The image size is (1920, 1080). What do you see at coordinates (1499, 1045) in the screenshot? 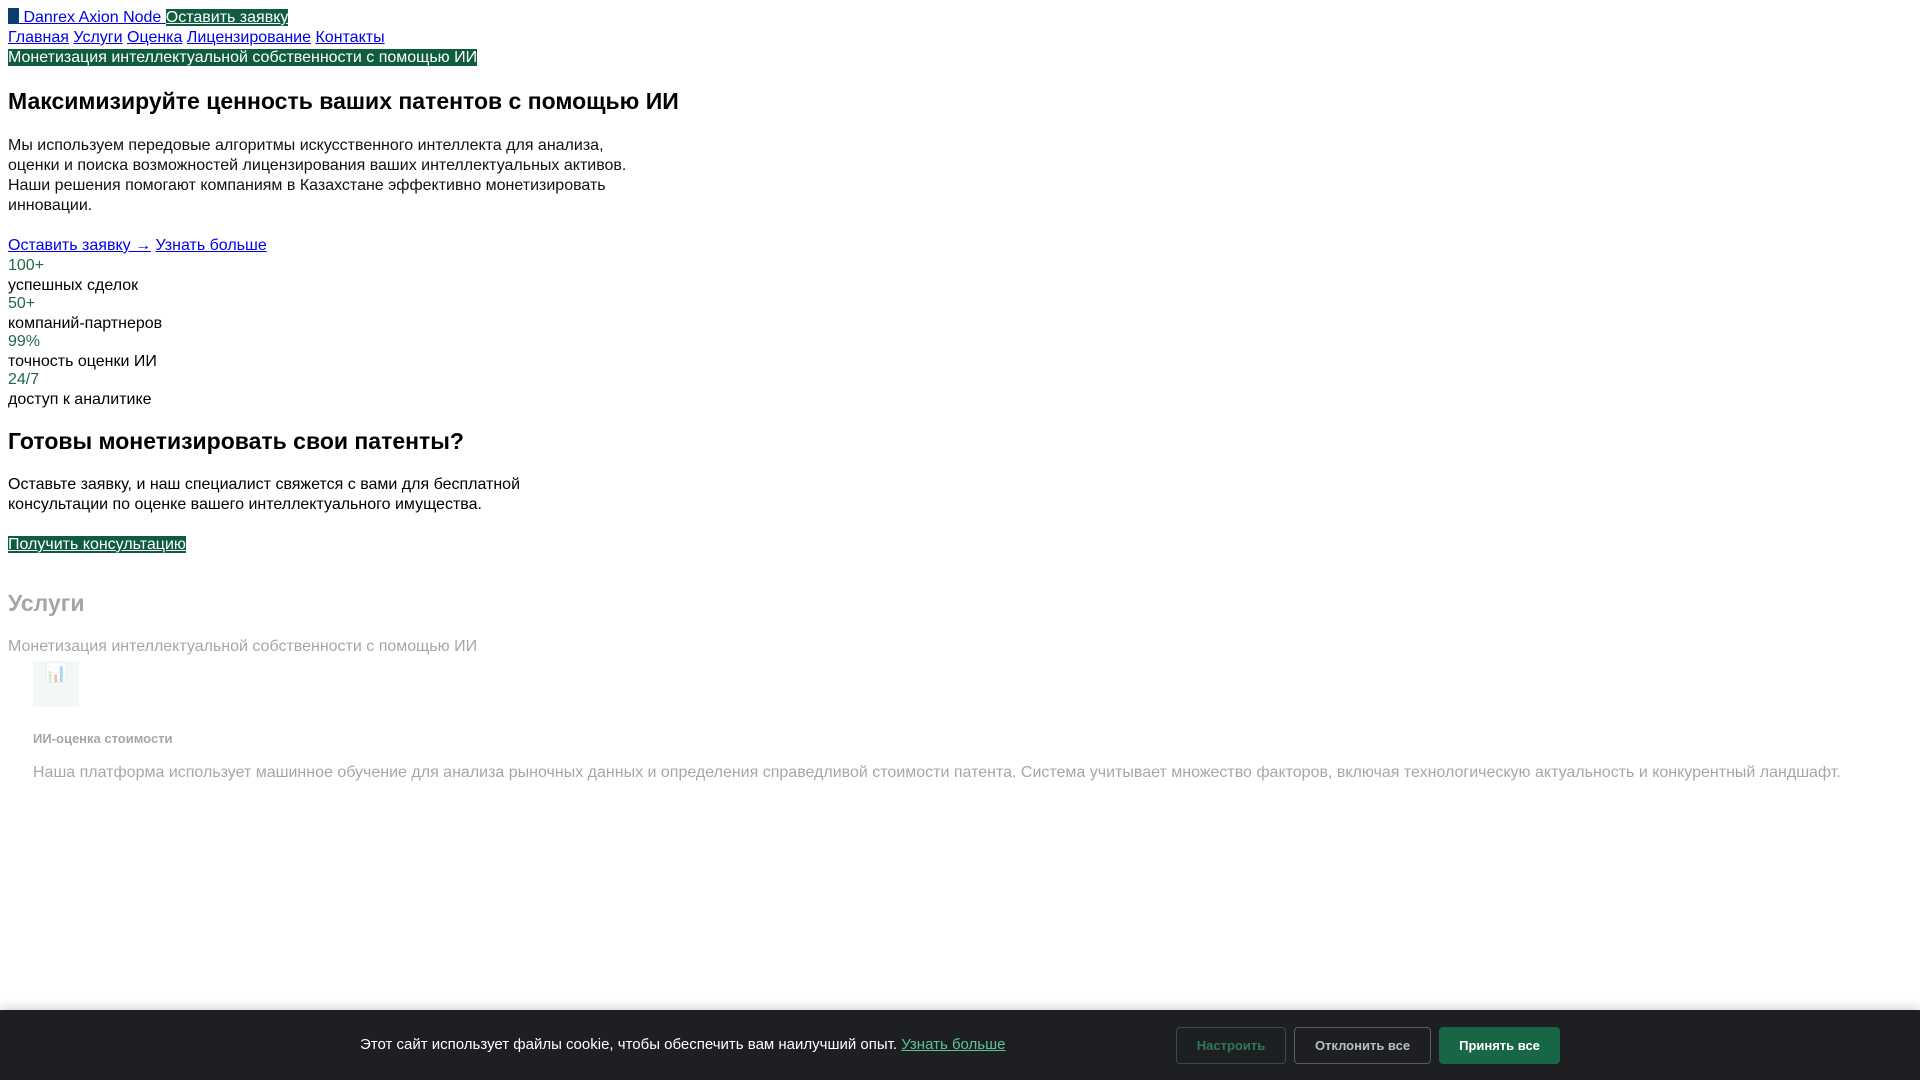
I see `cookie-accept-all-button: Принять все` at bounding box center [1499, 1045].